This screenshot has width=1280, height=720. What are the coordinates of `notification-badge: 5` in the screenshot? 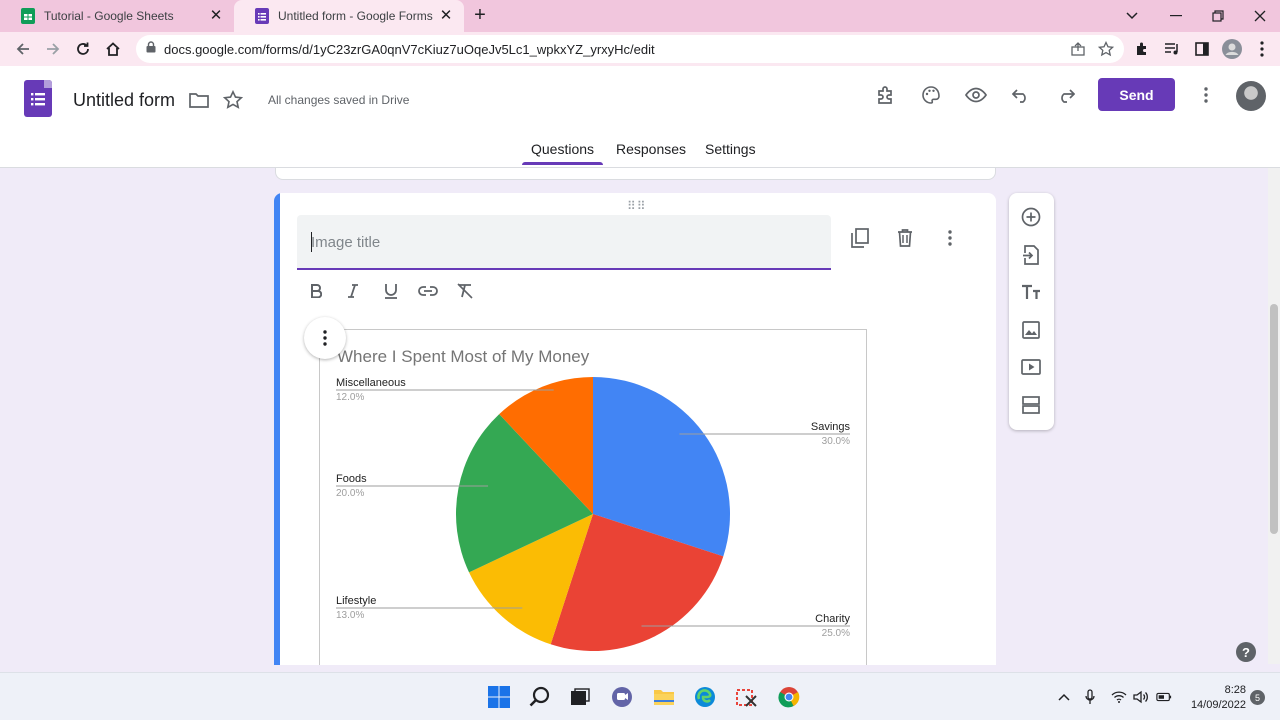 It's located at (1257, 697).